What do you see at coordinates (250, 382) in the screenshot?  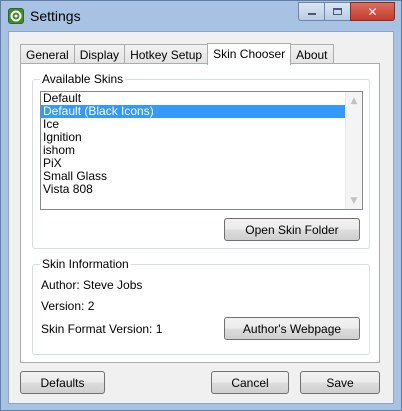 I see `cancel-button: Cancel` at bounding box center [250, 382].